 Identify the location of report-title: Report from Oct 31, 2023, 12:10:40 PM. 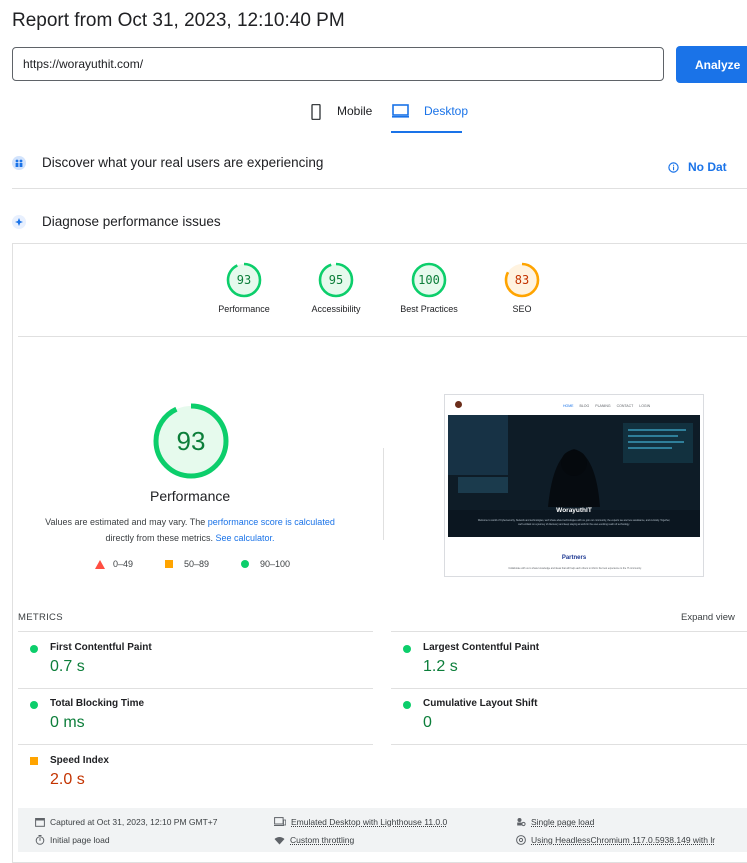
(178, 20).